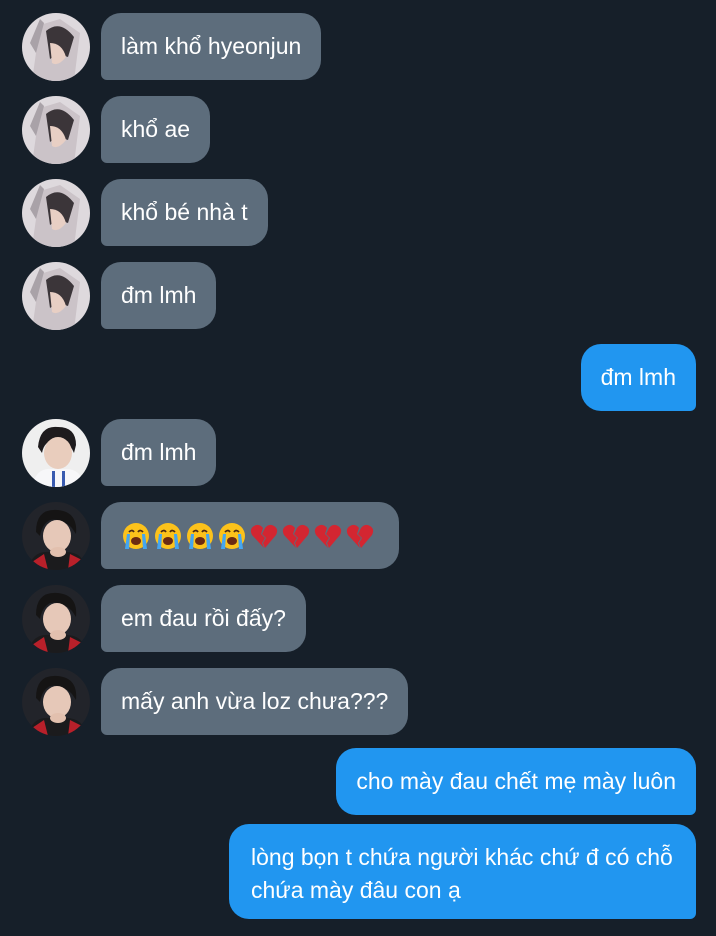 Image resolution: width=716 pixels, height=936 pixels. I want to click on message-text: khổ ae, so click(156, 129).